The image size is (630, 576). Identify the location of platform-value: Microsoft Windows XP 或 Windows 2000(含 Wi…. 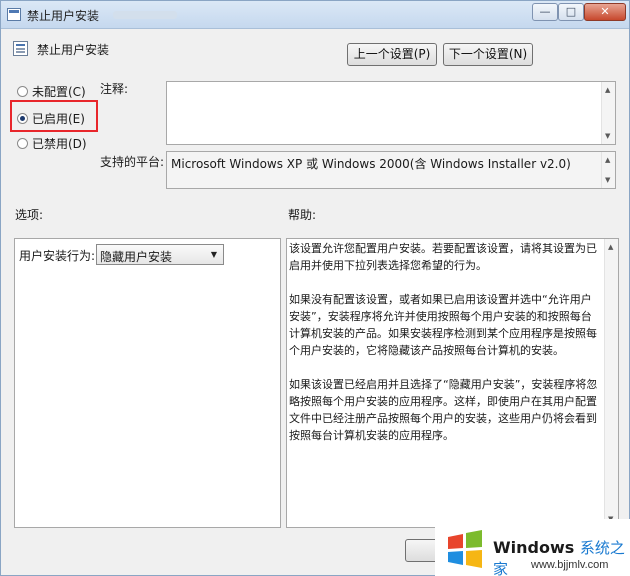
(371, 164).